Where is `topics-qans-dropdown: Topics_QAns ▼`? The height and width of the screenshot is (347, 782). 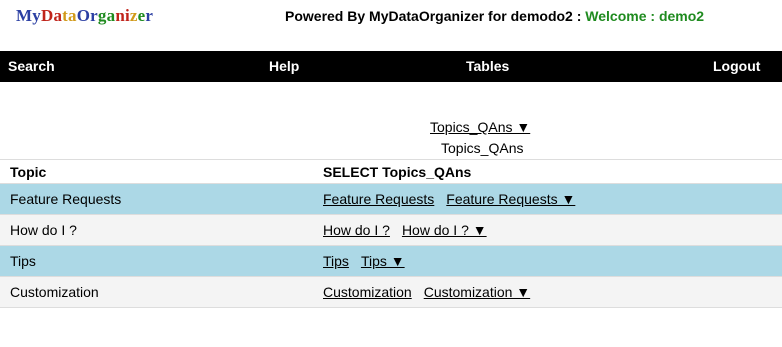 topics-qans-dropdown: Topics_QAns ▼ is located at coordinates (480, 127).